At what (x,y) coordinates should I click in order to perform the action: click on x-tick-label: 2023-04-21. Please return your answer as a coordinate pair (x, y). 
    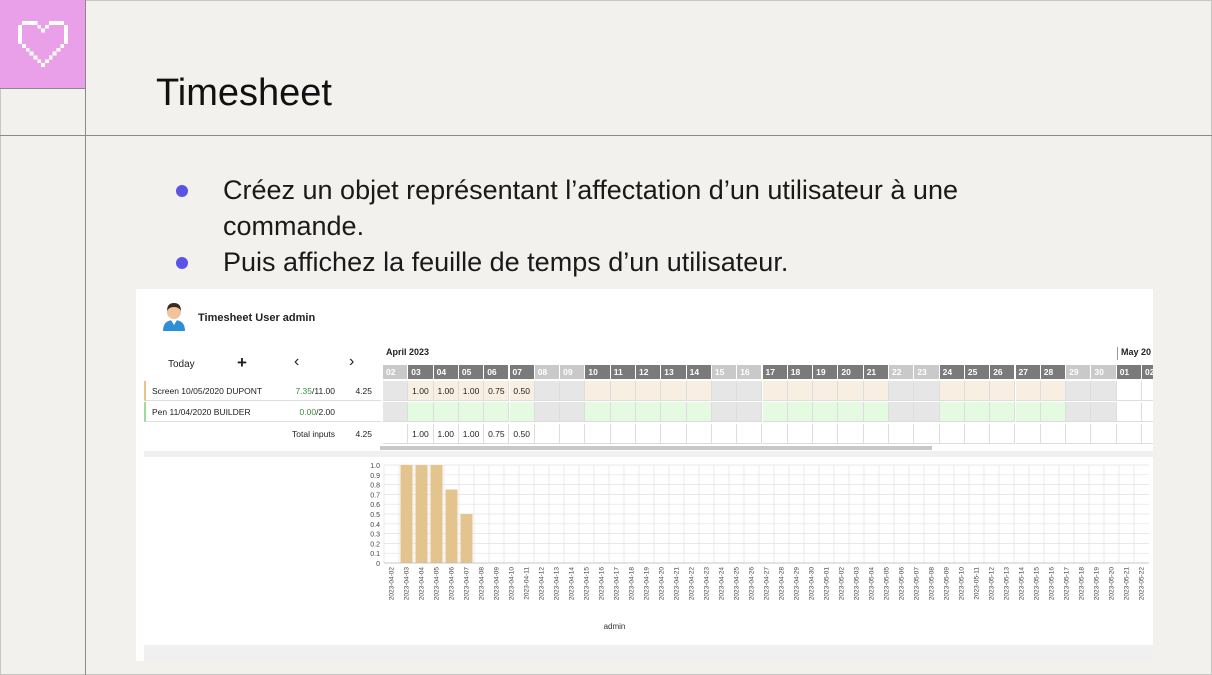
    Looking at the image, I should click on (677, 584).